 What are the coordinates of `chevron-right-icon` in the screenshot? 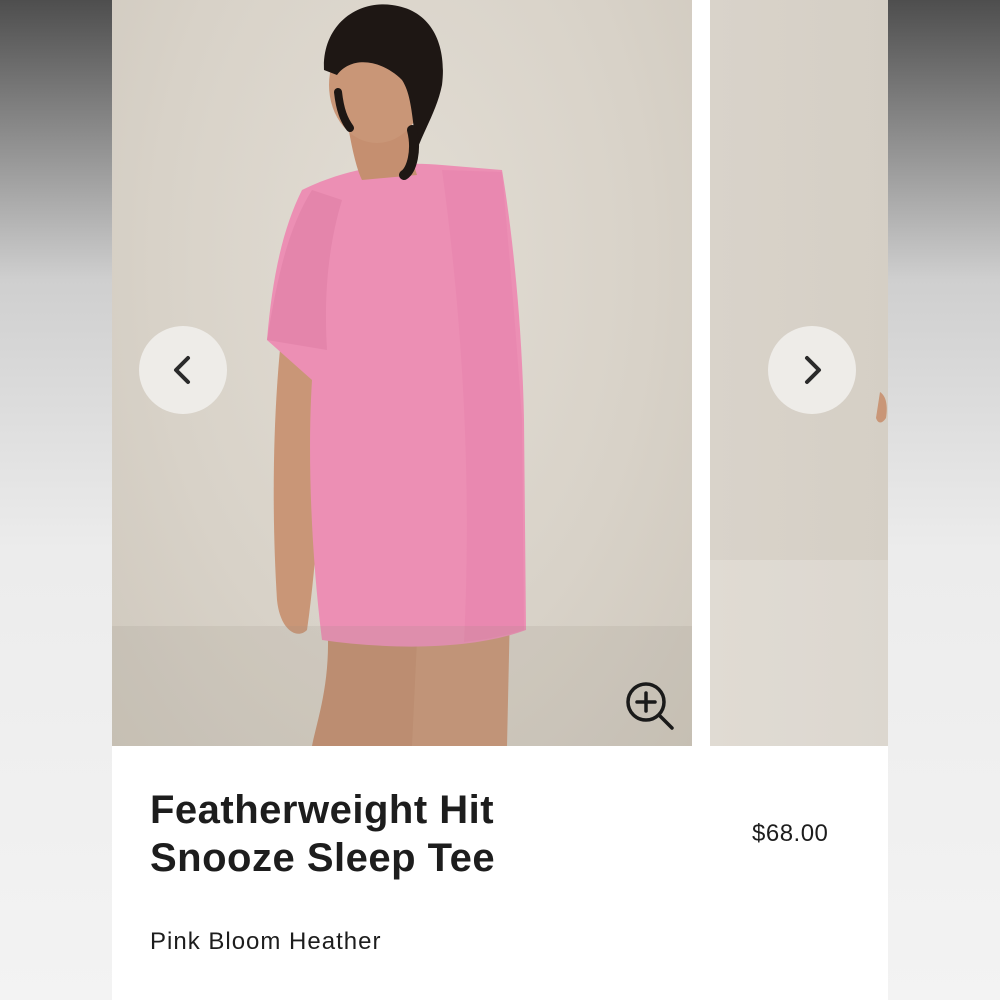 It's located at (813, 370).